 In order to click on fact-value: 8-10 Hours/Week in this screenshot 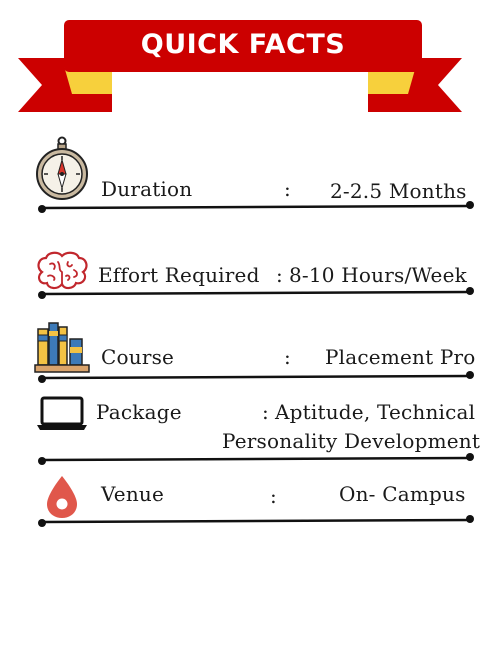, I will do `click(378, 275)`.